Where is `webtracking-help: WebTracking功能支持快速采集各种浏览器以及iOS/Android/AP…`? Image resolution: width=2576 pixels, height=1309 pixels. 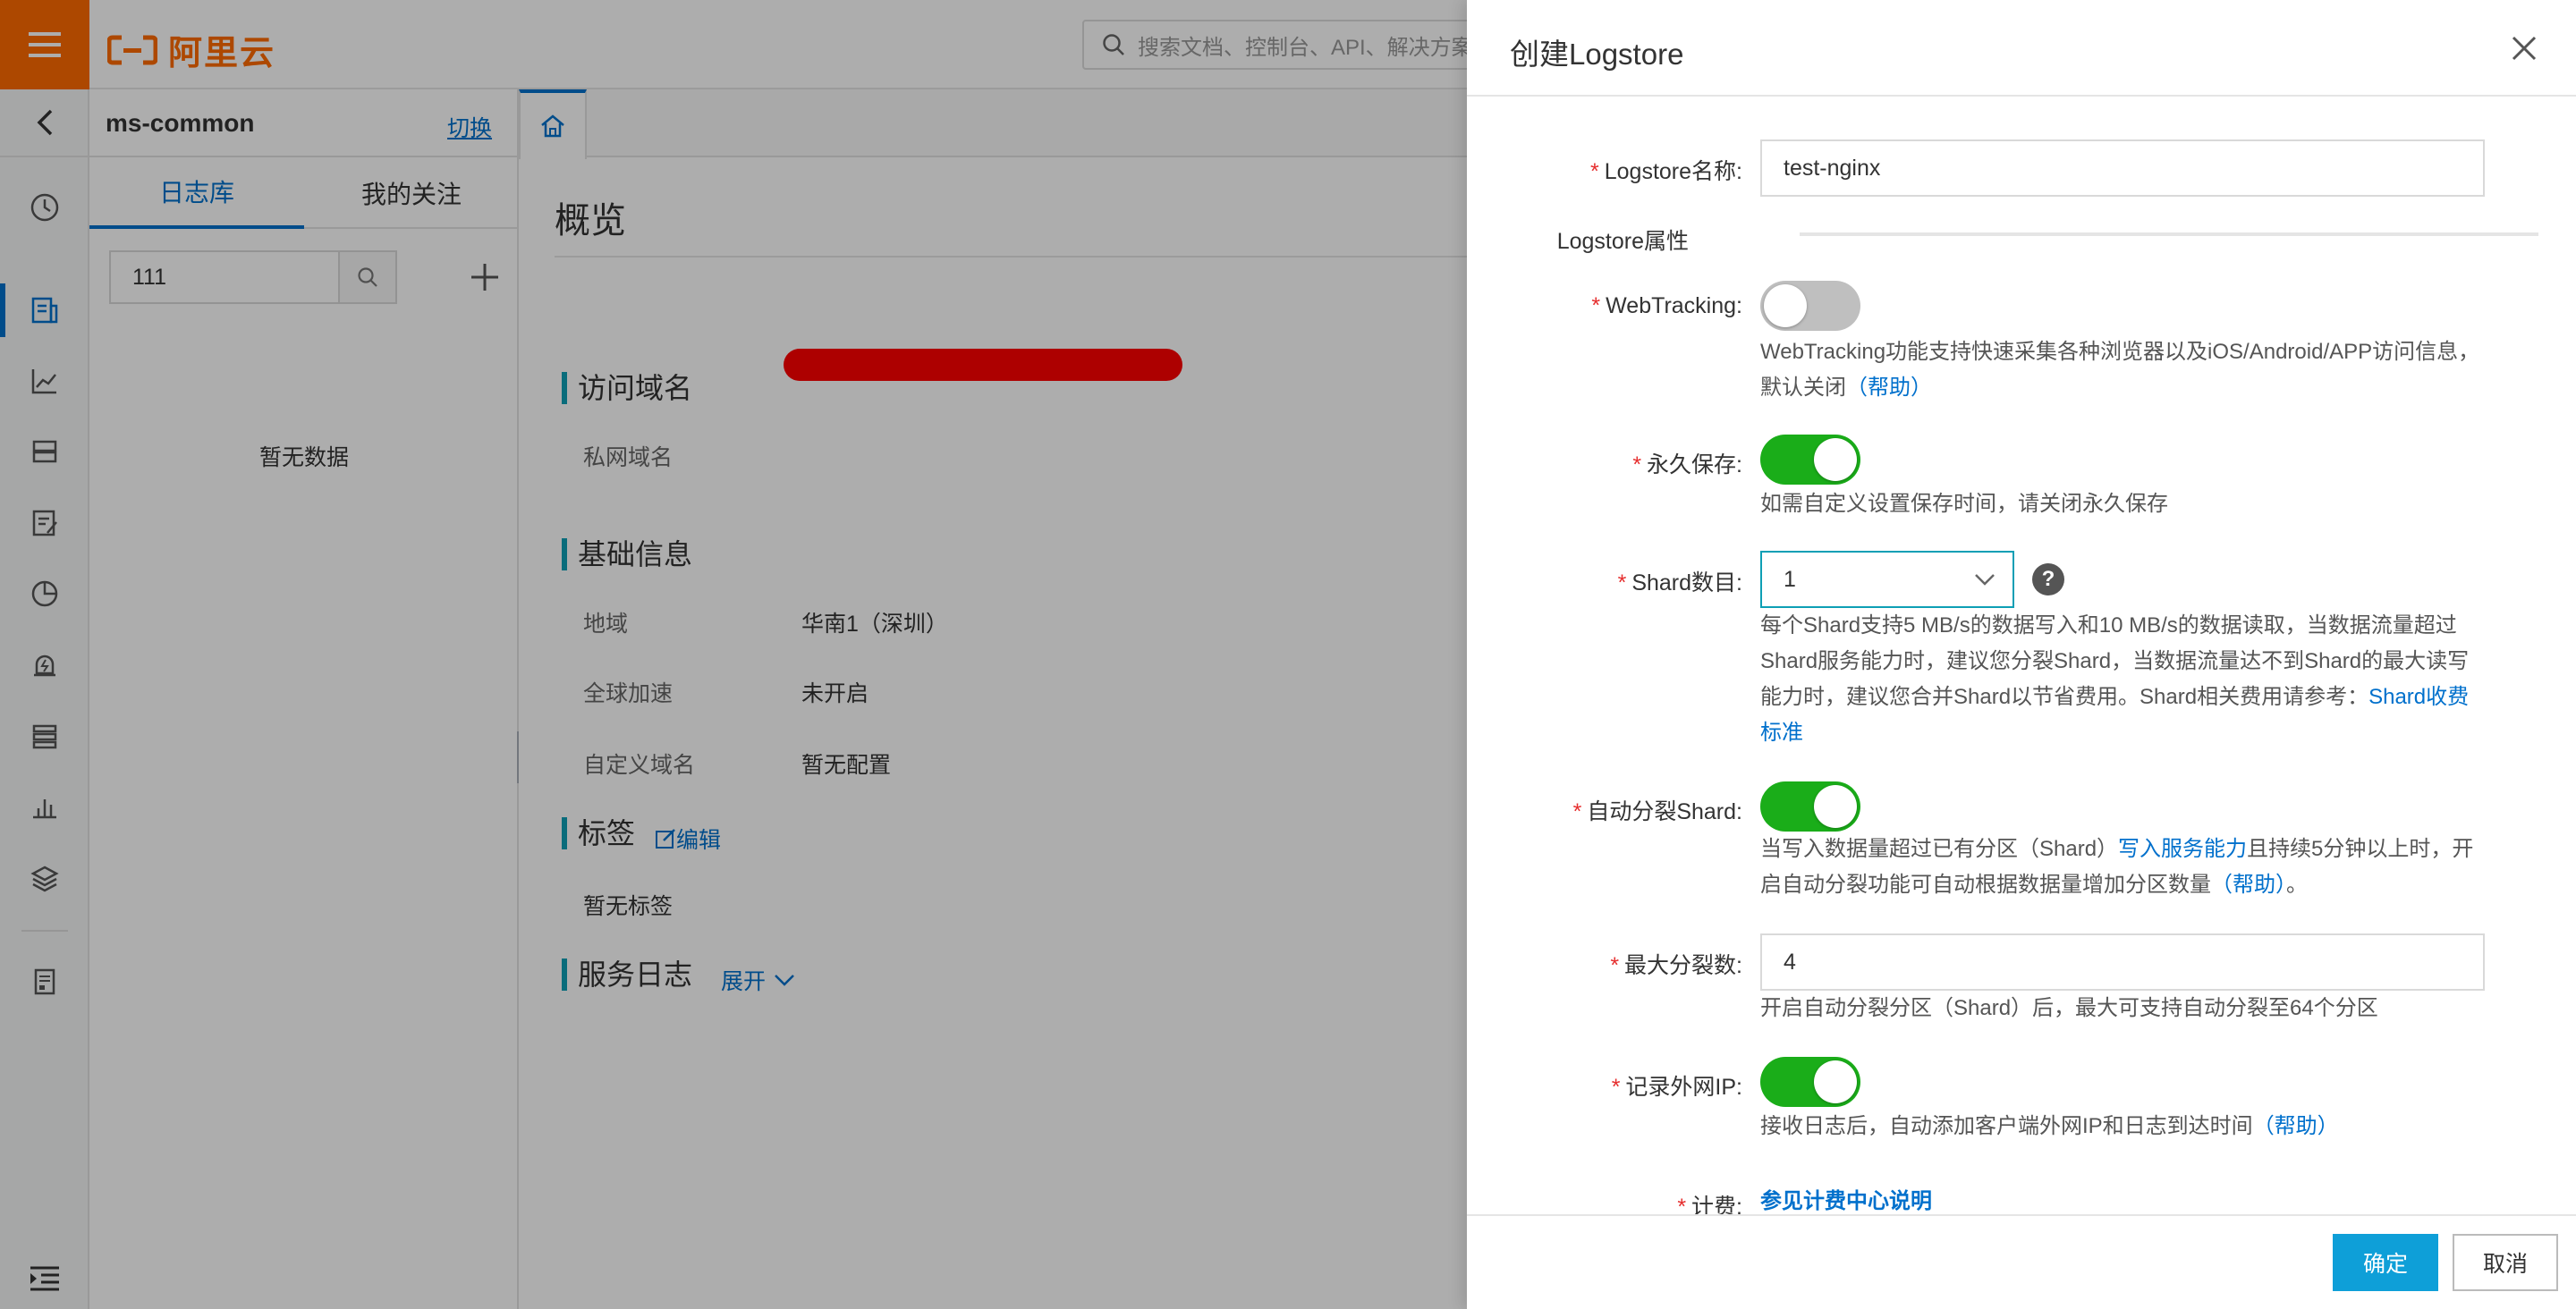
webtracking-help: WebTracking功能支持快速采集各种浏览器以及iOS/Android/AP… is located at coordinates (2127, 370).